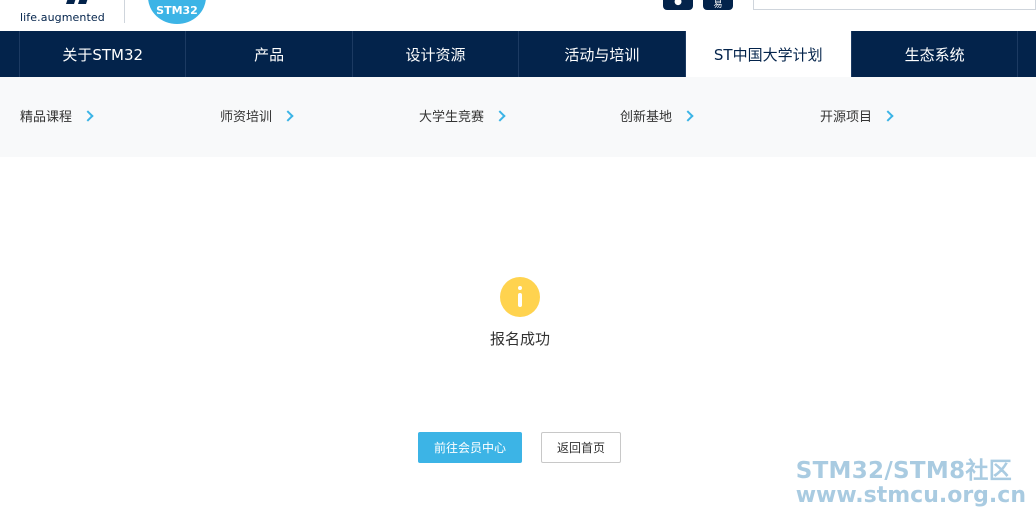  What do you see at coordinates (518, 15) in the screenshot?
I see `top-header: life.augmented STM32 ● 易` at bounding box center [518, 15].